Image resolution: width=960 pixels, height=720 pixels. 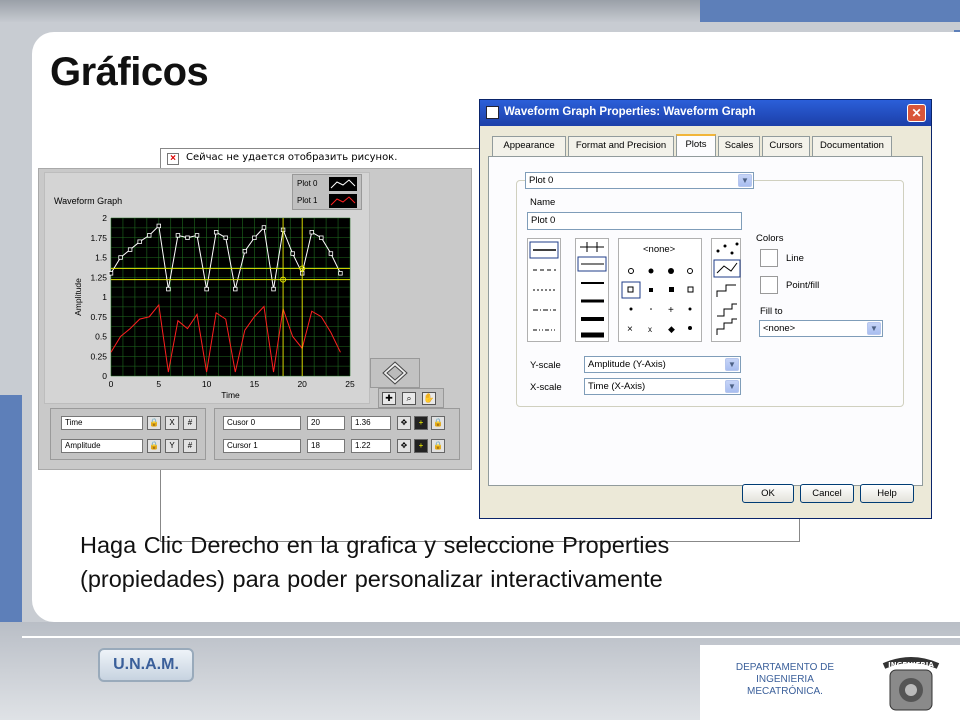 I want to click on tab-documentation: Documentation, so click(x=852, y=146).